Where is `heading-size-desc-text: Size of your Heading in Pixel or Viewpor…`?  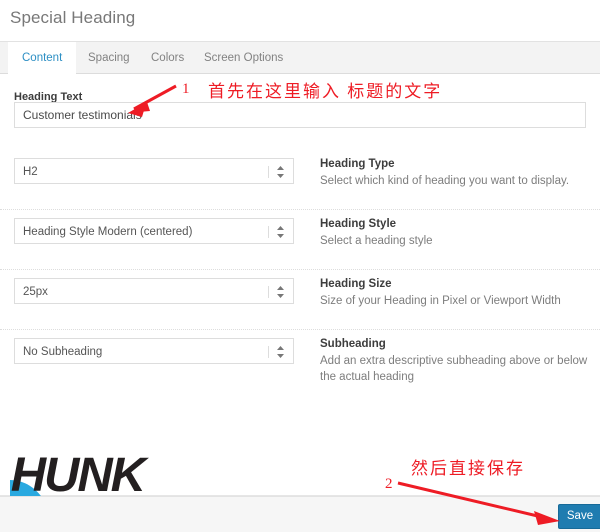 heading-size-desc-text: Size of your Heading in Pixel or Viewpor… is located at coordinates (440, 301).